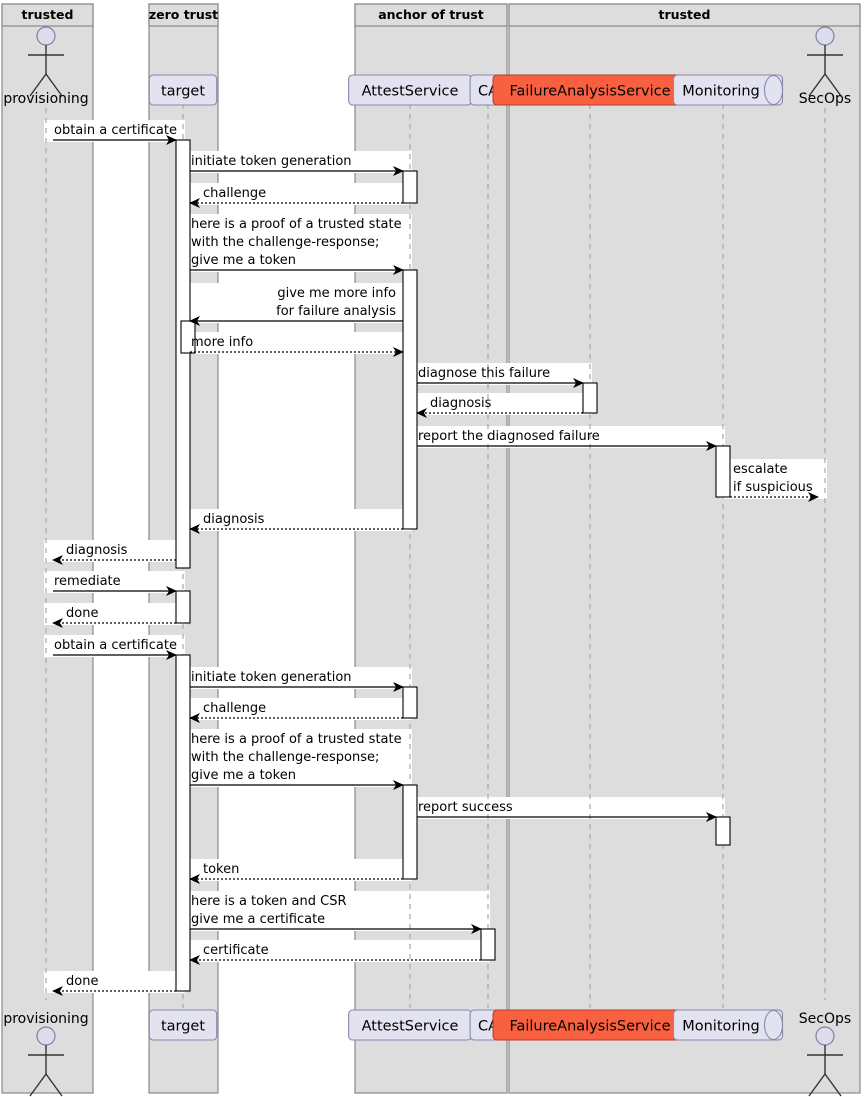 The height and width of the screenshot is (1097, 866). What do you see at coordinates (336, 311) in the screenshot?
I see `message-label: for failure analysis` at bounding box center [336, 311].